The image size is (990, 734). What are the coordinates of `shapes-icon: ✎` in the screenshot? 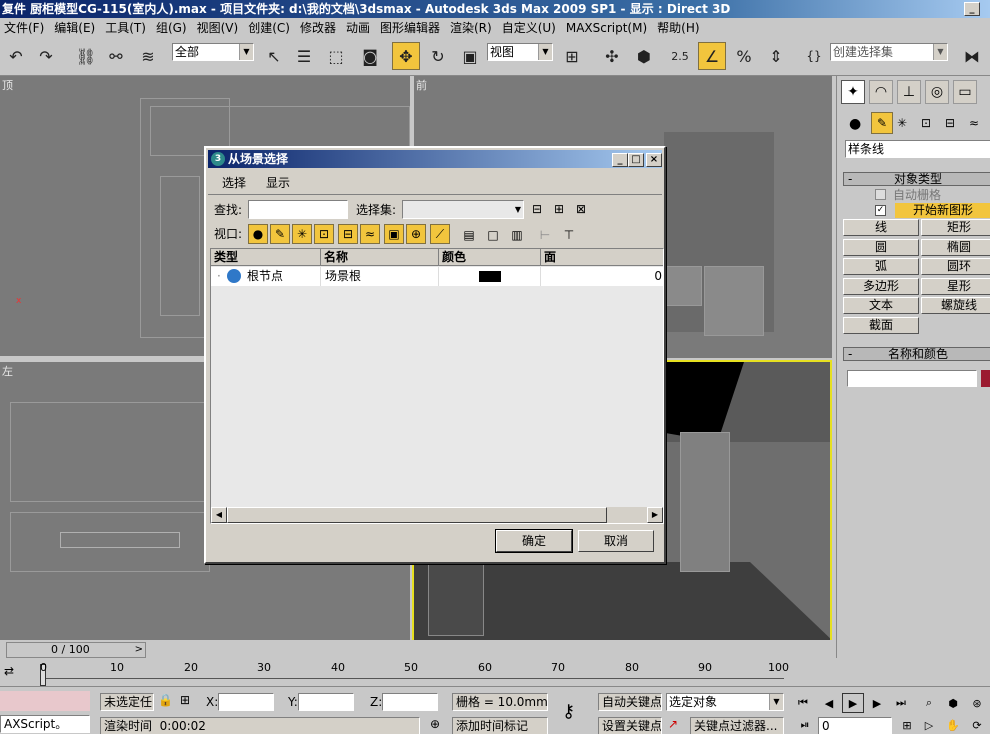 It's located at (882, 123).